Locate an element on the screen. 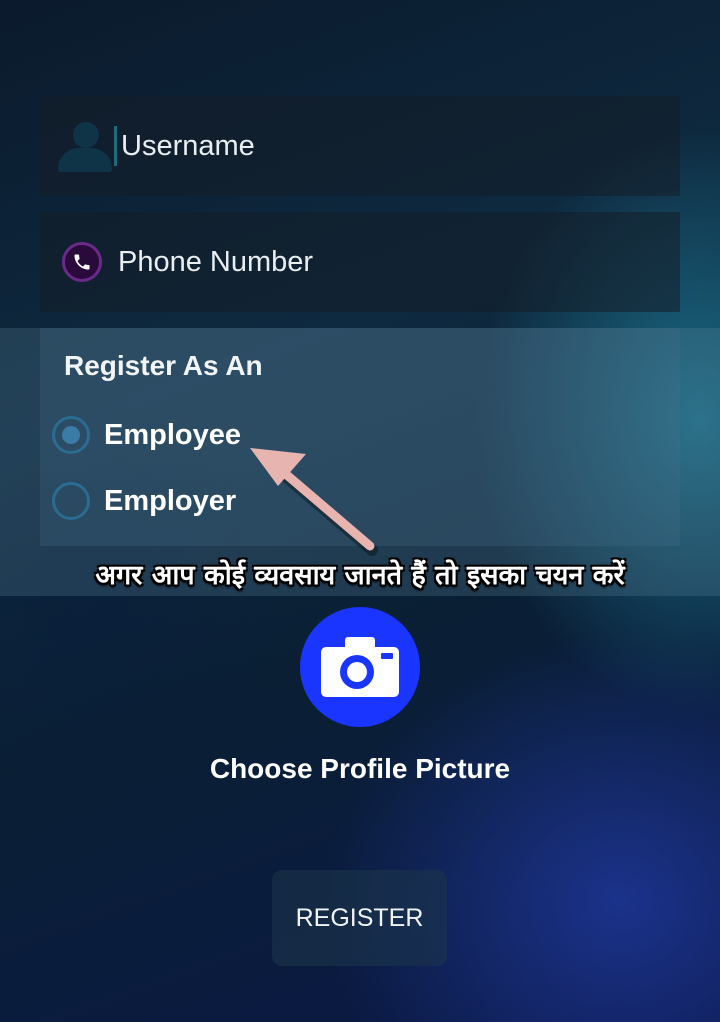  radio-employer-label: Employer is located at coordinates (170, 500).